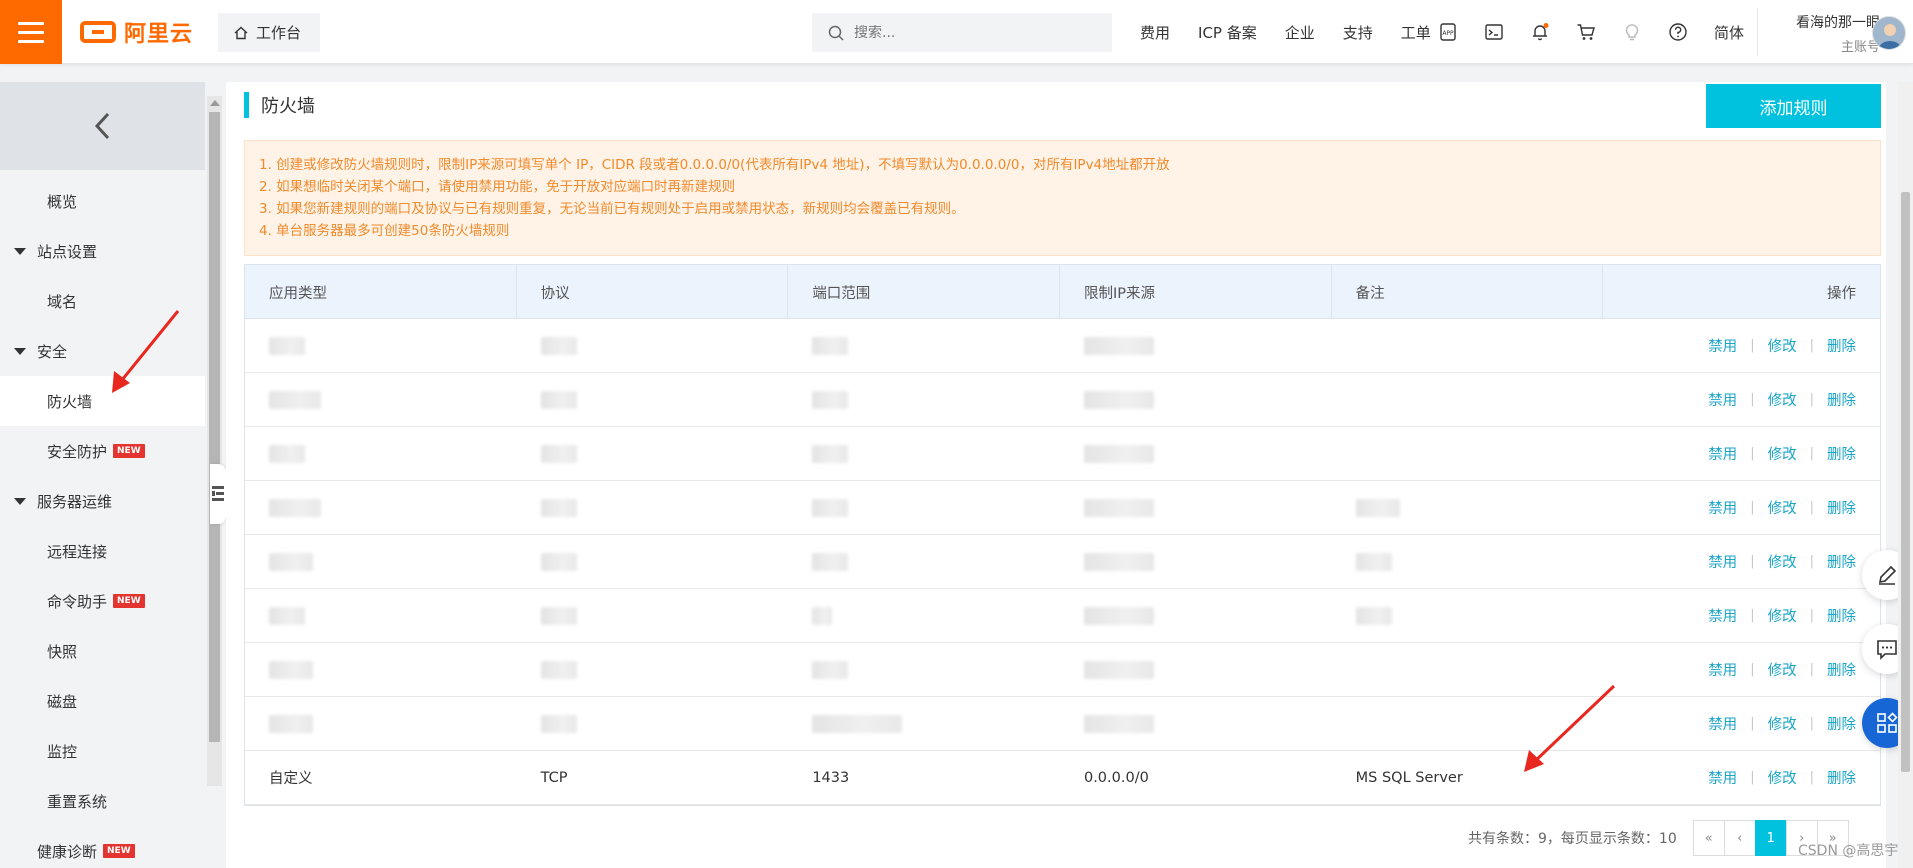 The width and height of the screenshot is (1913, 868). Describe the element at coordinates (214, 427) in the screenshot. I see `sidebar-scroll-thumb` at that location.